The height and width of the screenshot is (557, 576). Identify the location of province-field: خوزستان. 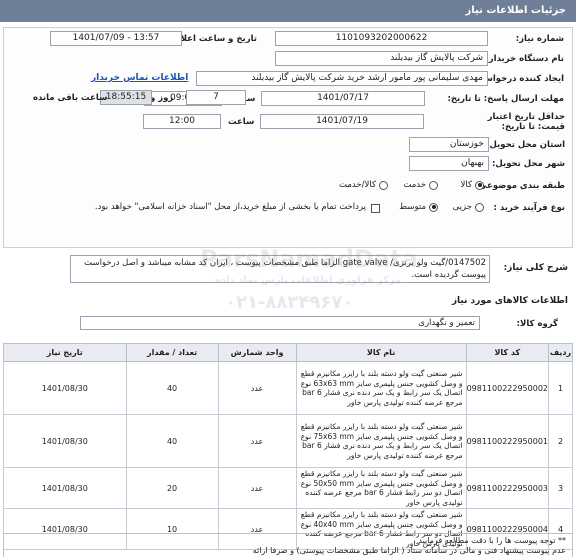
(449, 144).